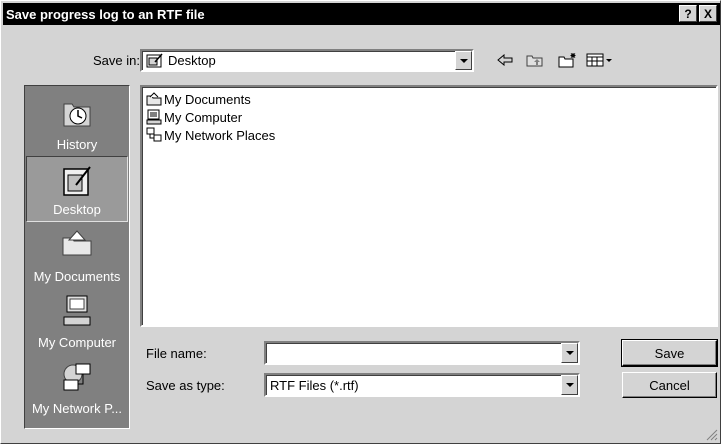 Image resolution: width=721 pixels, height=444 pixels. Describe the element at coordinates (185, 385) in the screenshot. I see `save-as-type-label: Save as type:` at that location.